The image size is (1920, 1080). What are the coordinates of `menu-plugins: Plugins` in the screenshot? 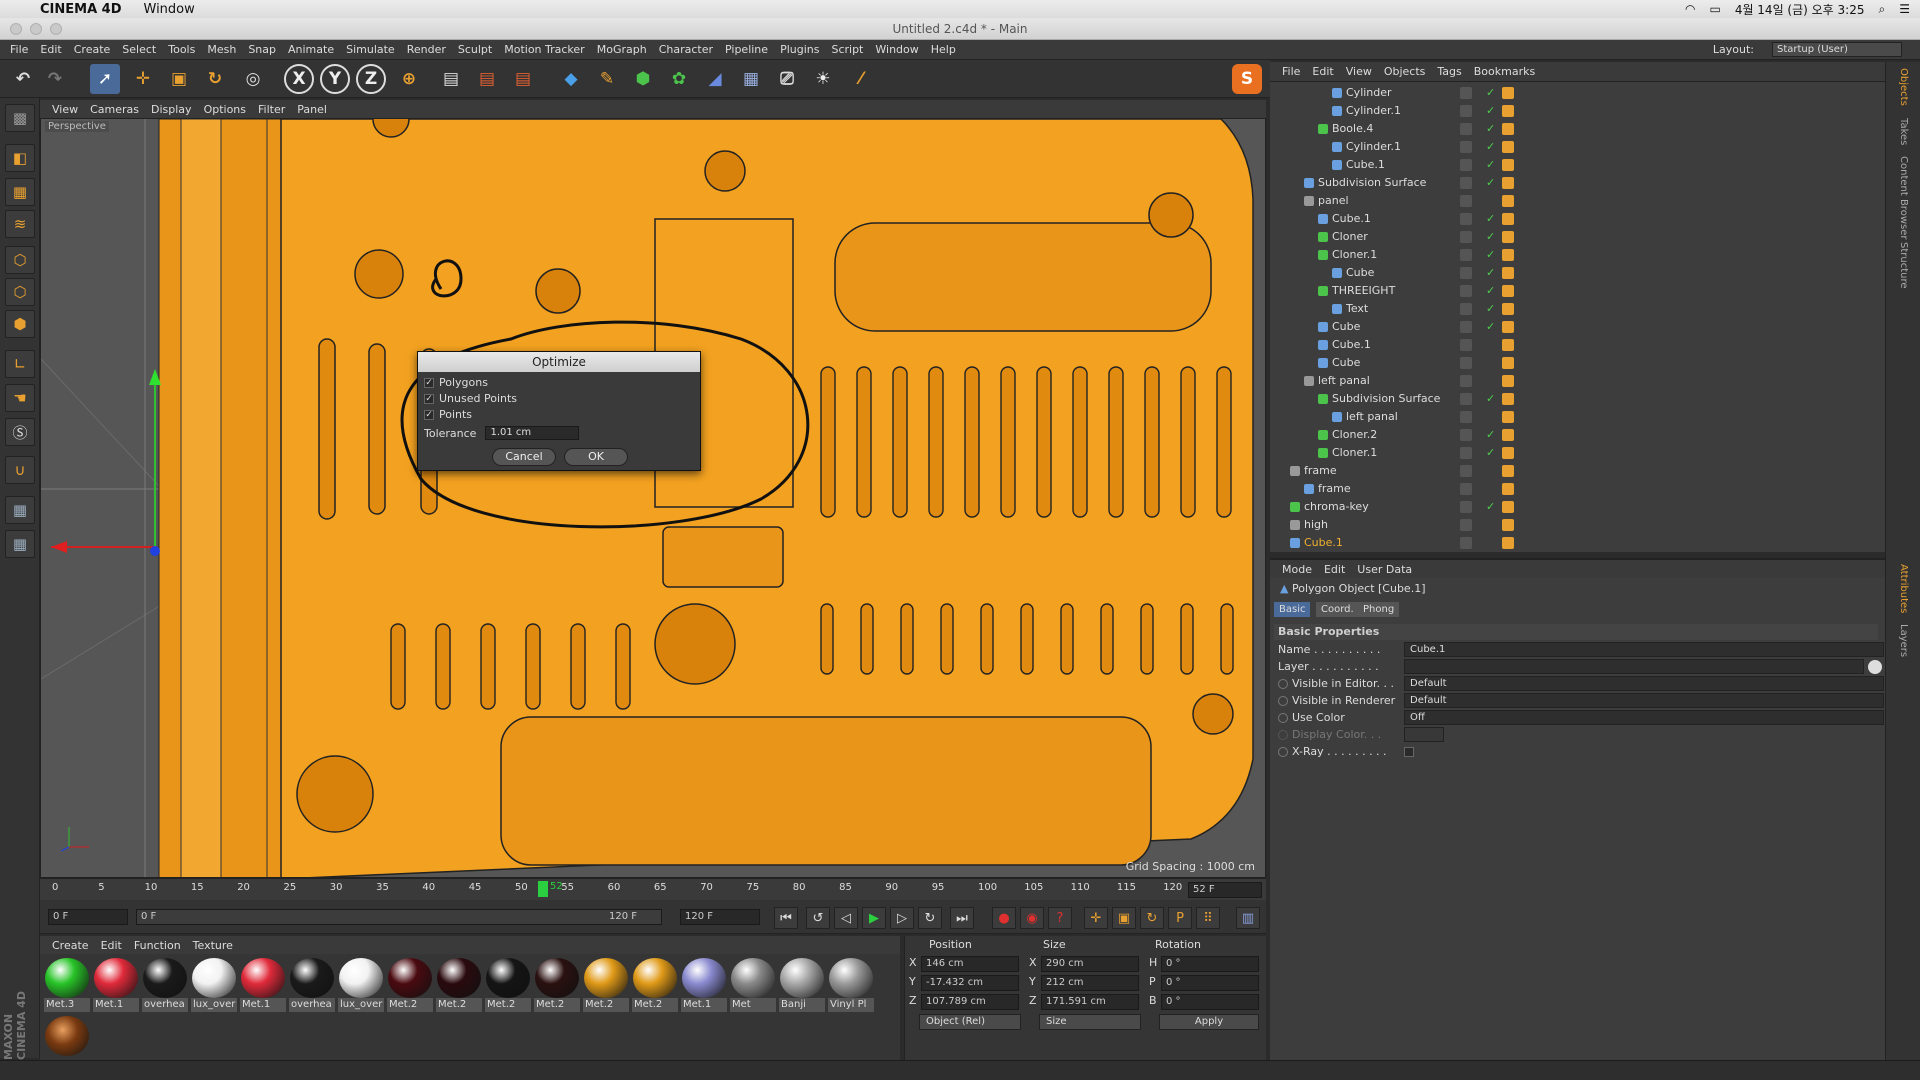 It's located at (799, 49).